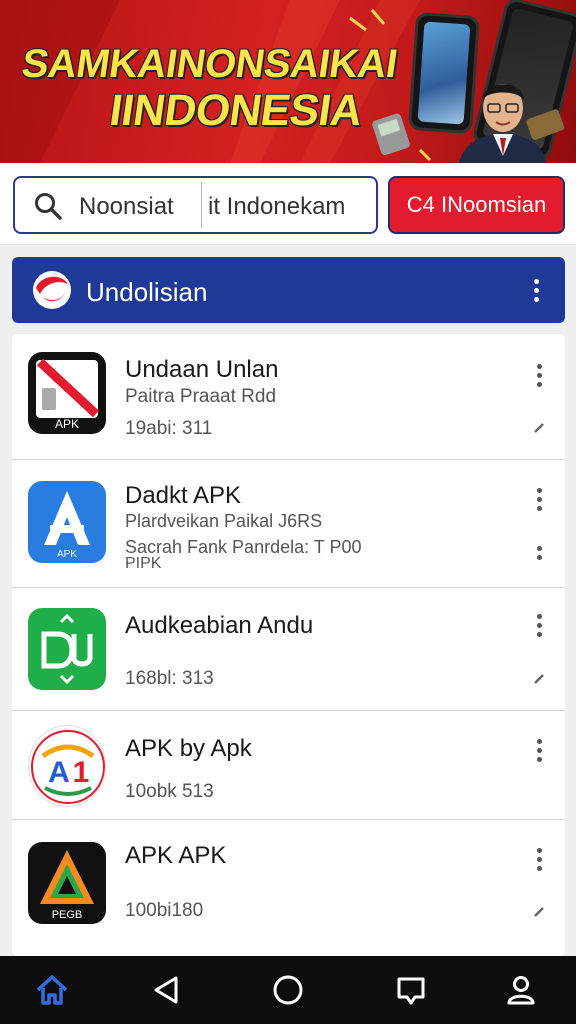 The image size is (576, 1024). I want to click on section-title: Undolisian, so click(147, 292).